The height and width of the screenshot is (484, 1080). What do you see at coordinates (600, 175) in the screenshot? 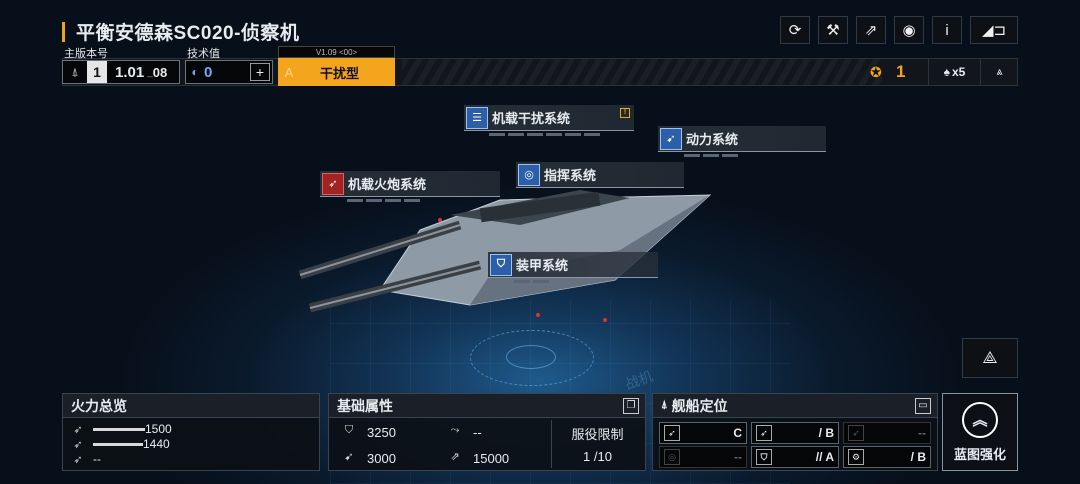
I see `system-command: ◎ 指挥系统` at bounding box center [600, 175].